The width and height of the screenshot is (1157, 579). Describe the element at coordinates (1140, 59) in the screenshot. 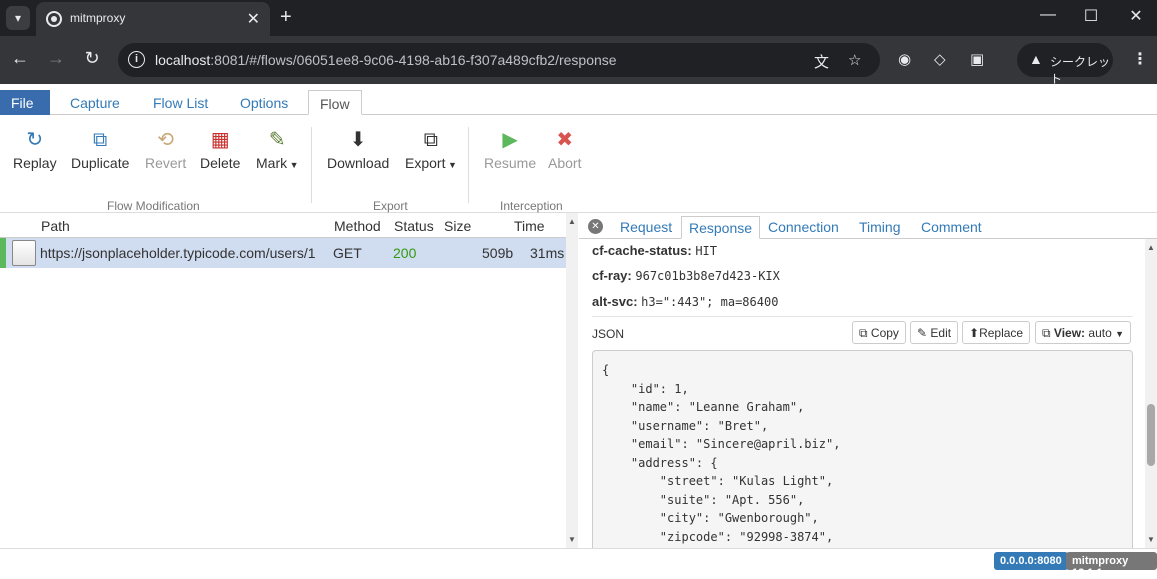

I see `browser-menu-icon: ⋮` at that location.